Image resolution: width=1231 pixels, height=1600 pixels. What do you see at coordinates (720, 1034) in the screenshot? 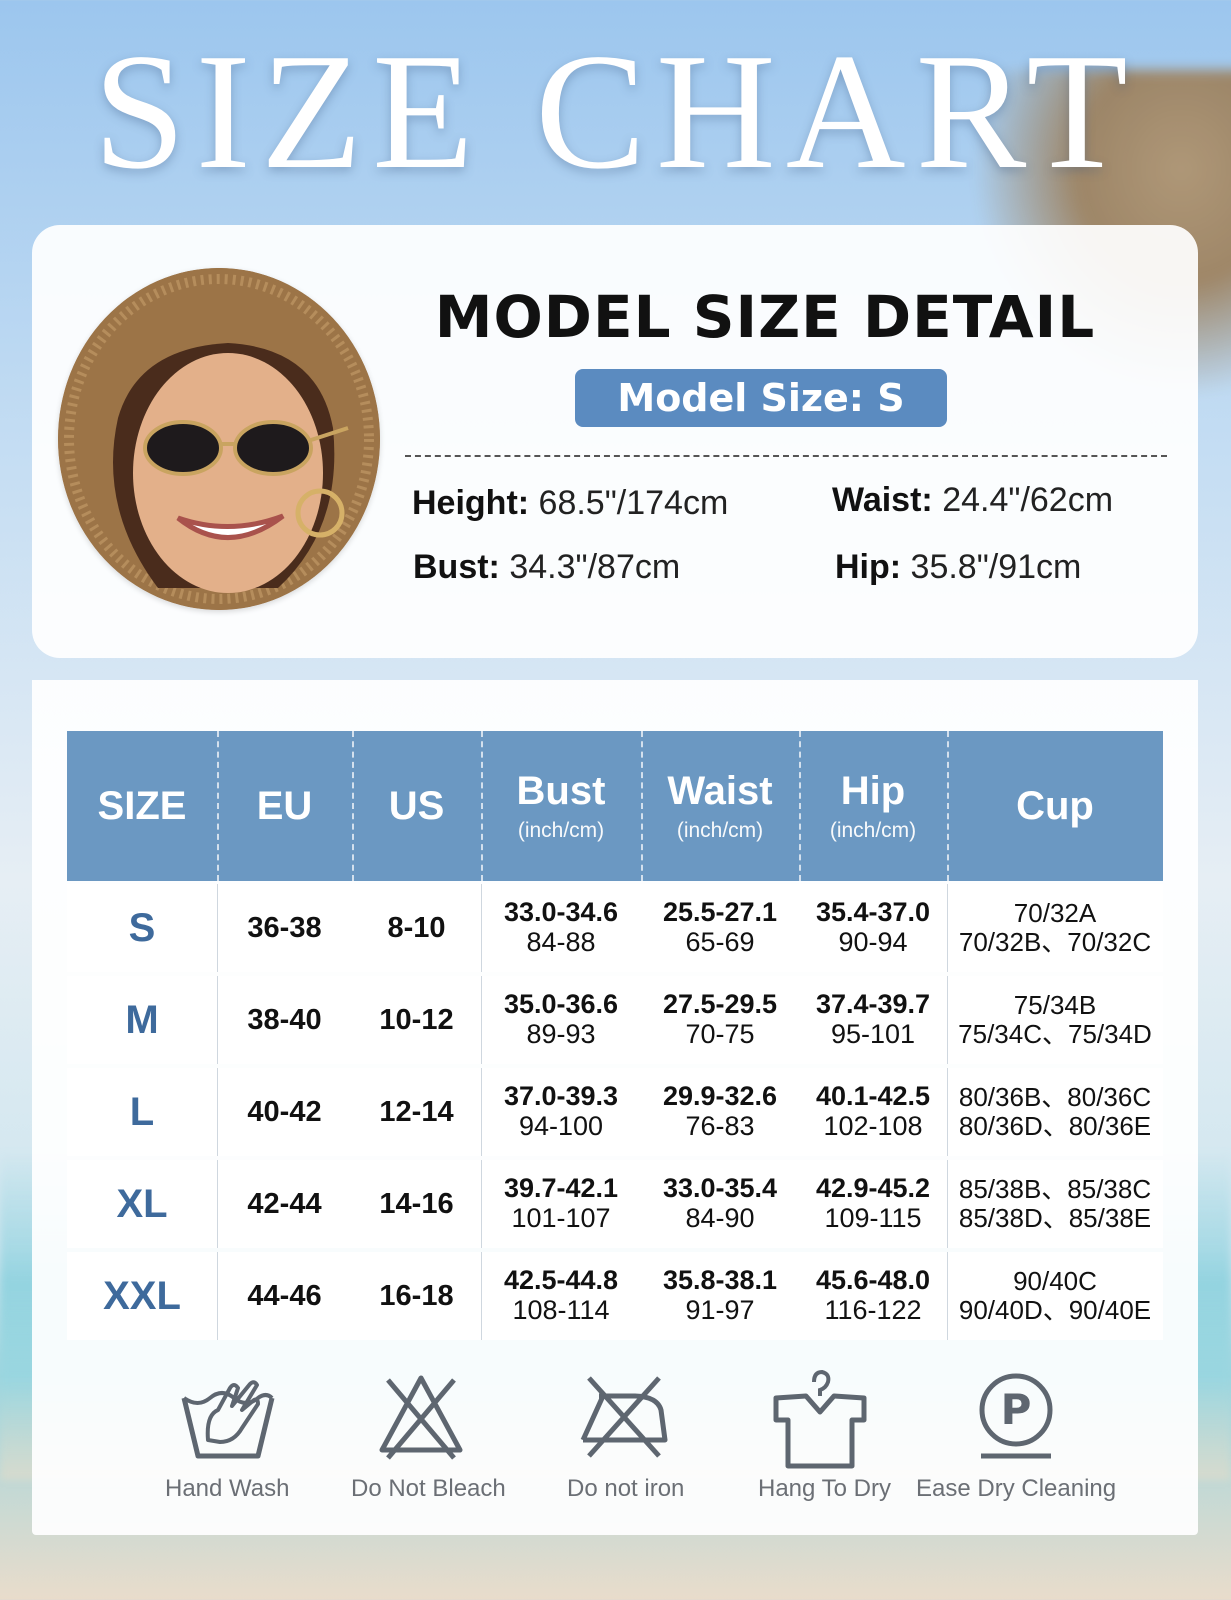
I see `waist-cm: 70-75` at bounding box center [720, 1034].